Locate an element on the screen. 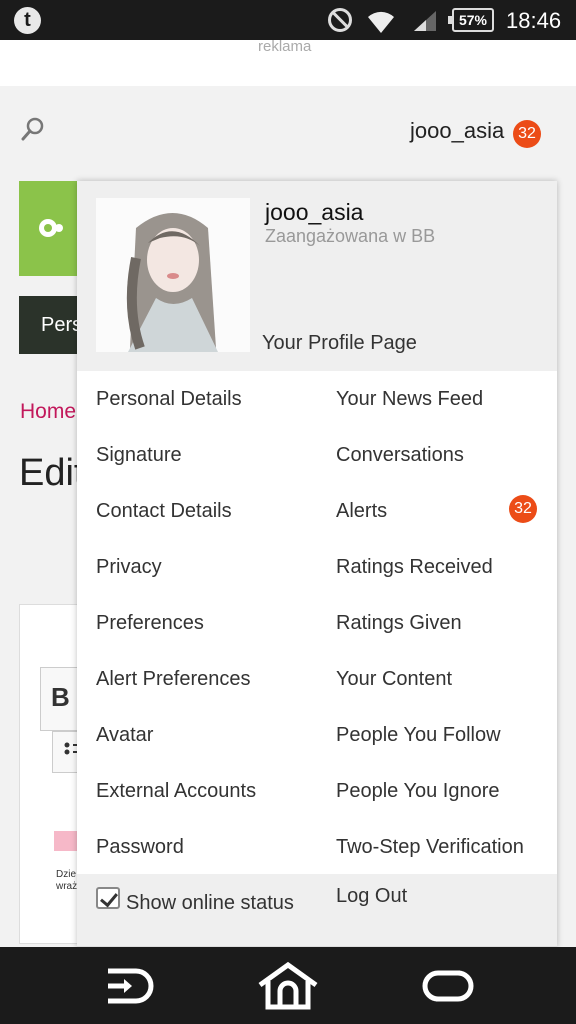  avatar-illustration is located at coordinates (173, 275).